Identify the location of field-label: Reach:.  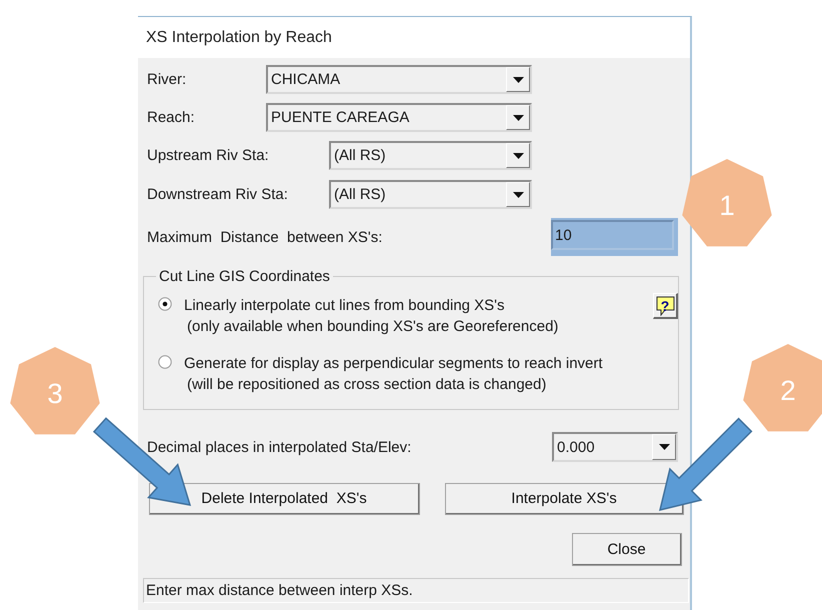
(171, 117).